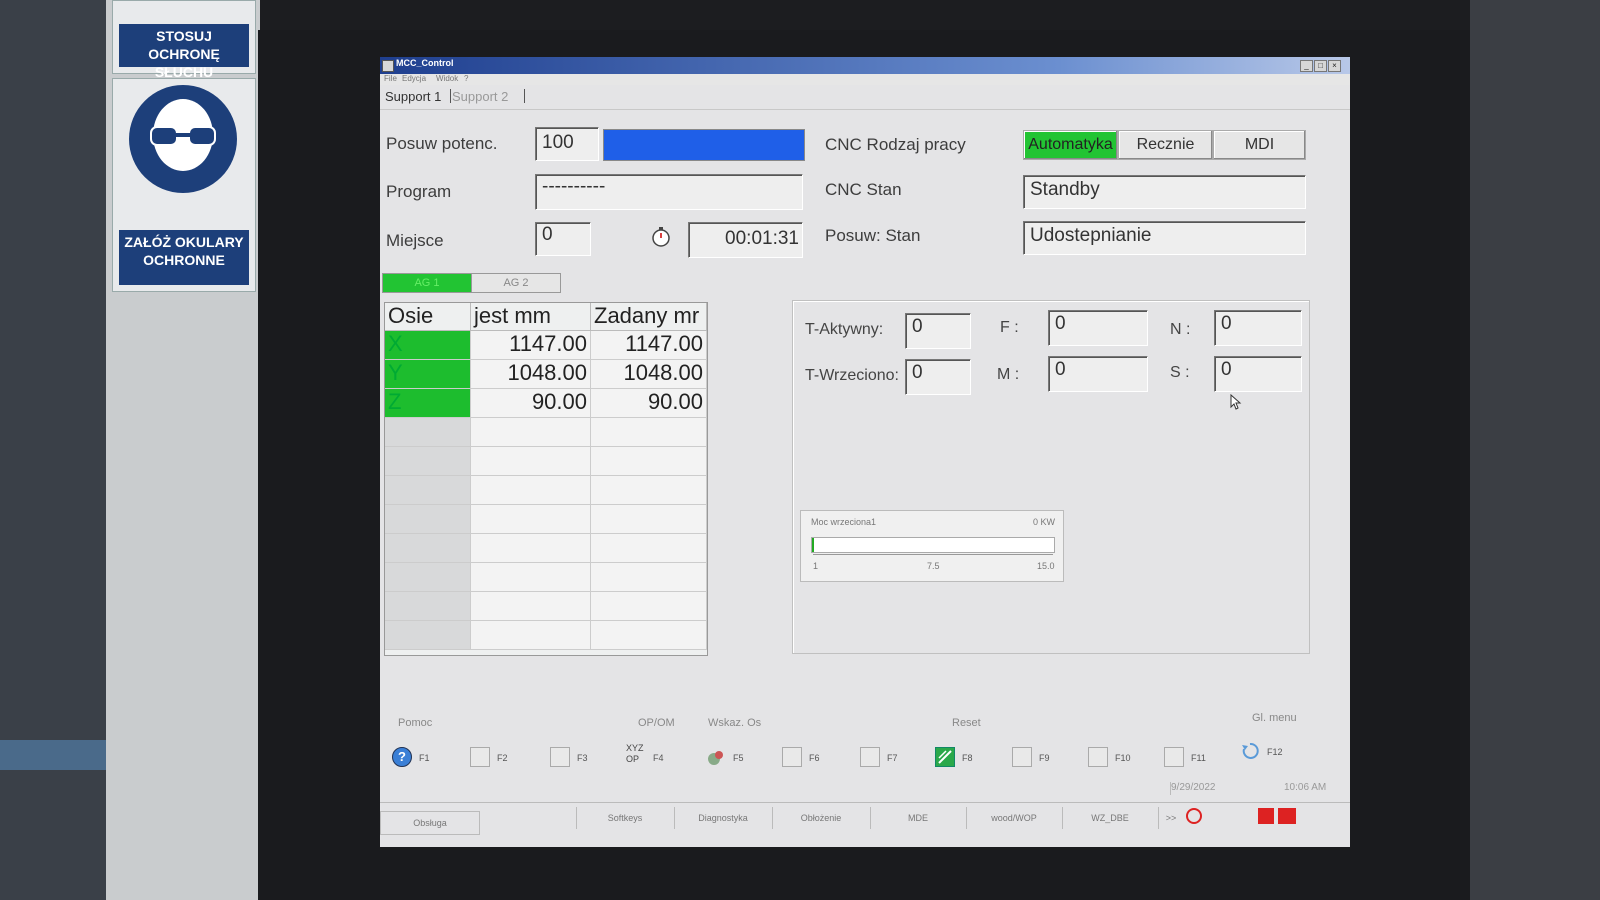  I want to click on feed-bar, so click(704, 145).